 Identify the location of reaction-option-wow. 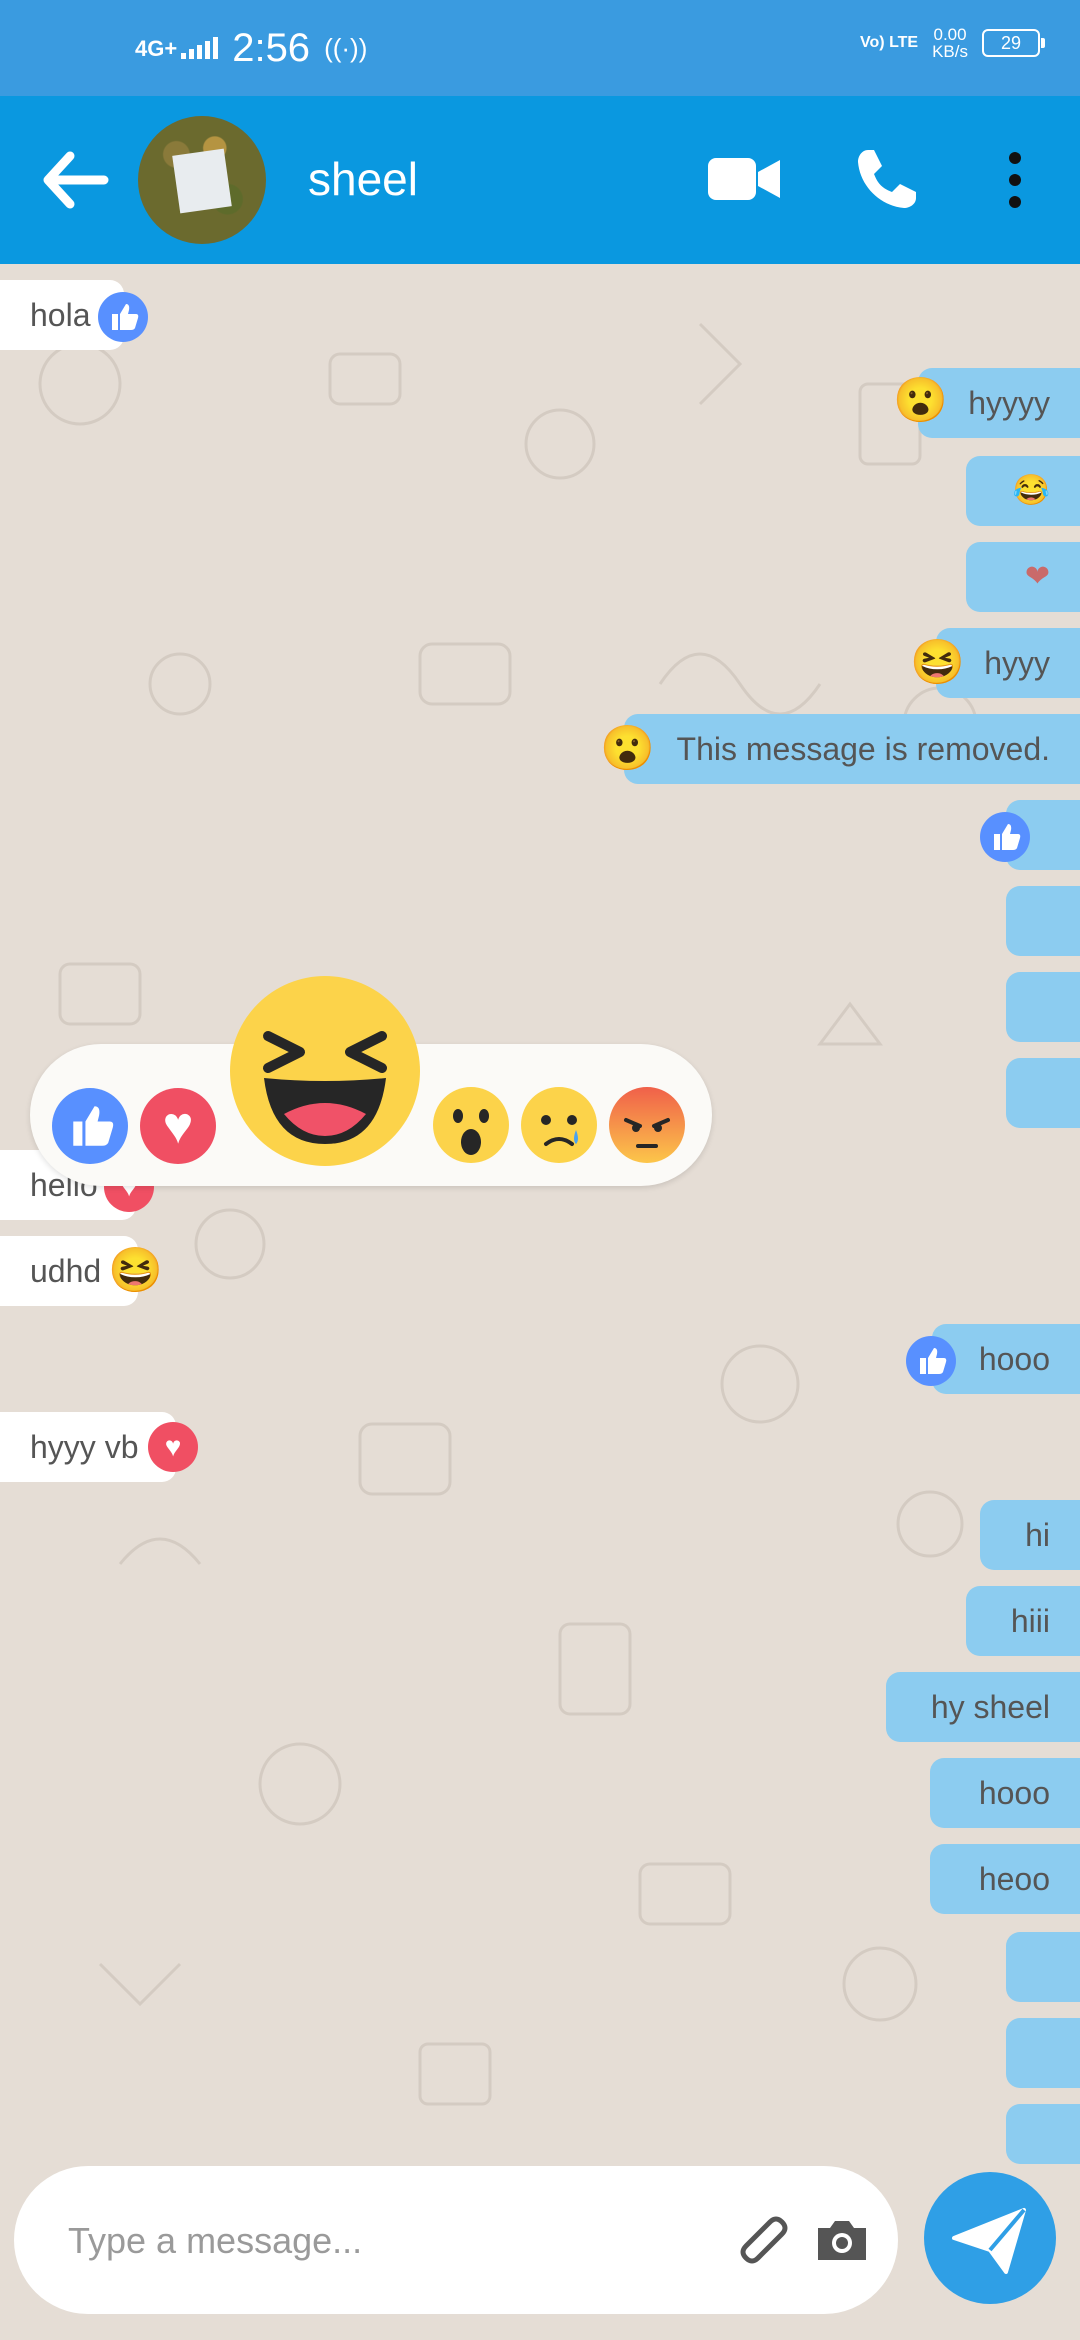
(471, 1125).